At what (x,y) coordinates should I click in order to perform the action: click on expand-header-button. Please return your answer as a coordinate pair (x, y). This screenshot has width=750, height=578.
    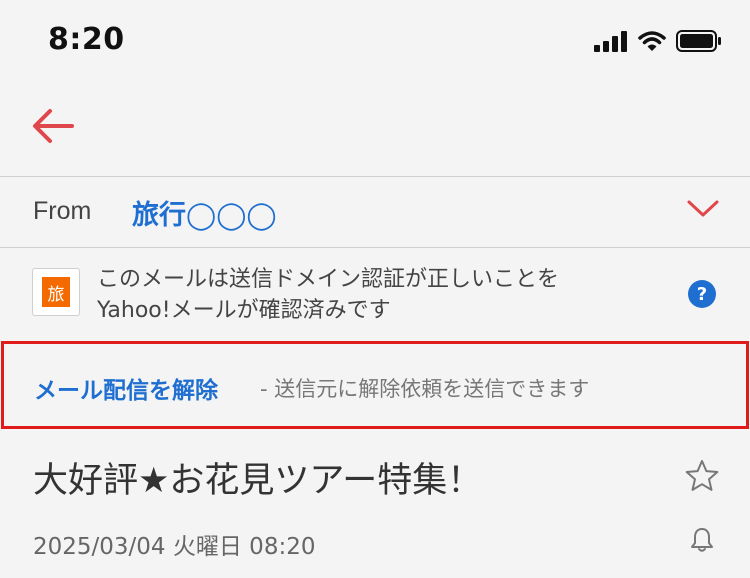
    Looking at the image, I should click on (703, 211).